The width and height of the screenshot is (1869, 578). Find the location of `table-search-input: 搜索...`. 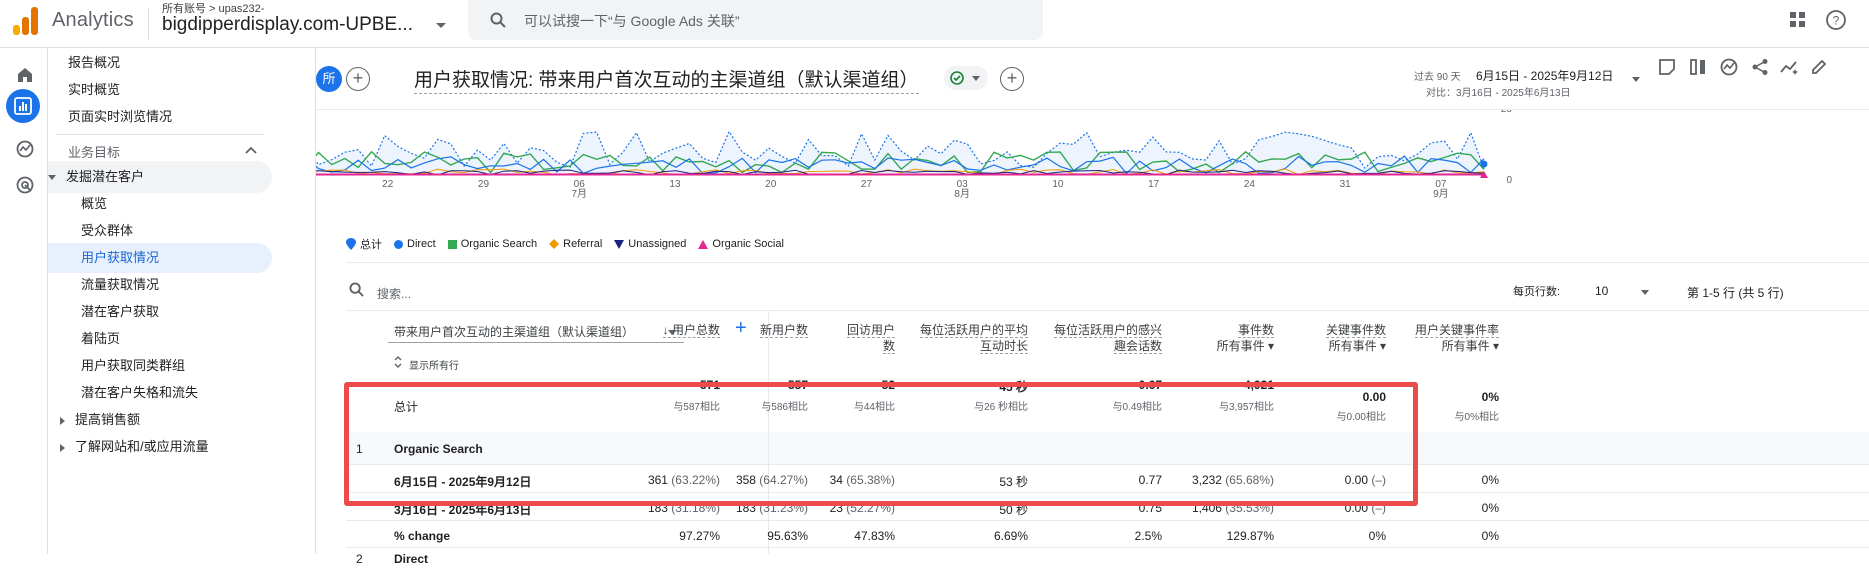

table-search-input: 搜索... is located at coordinates (394, 293).